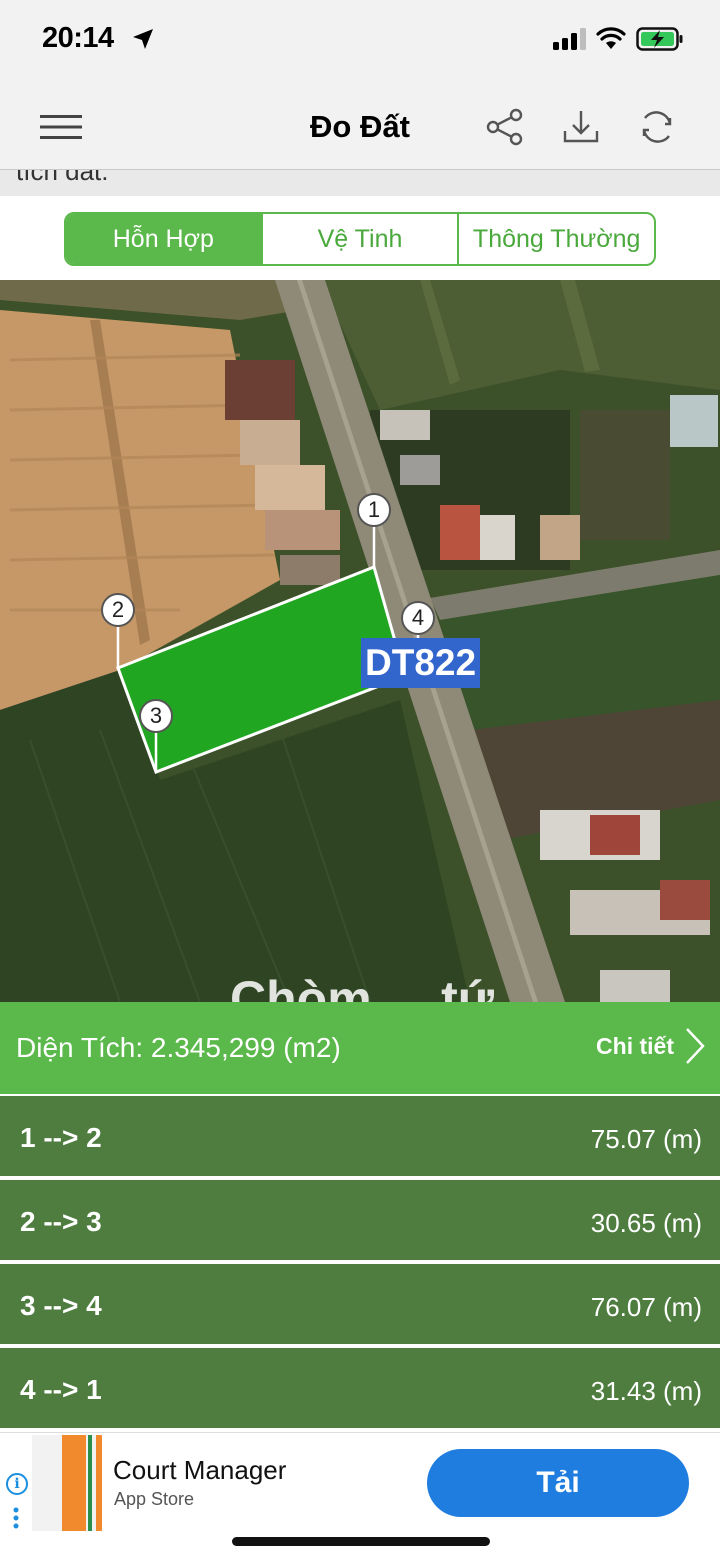 The height and width of the screenshot is (1559, 720). Describe the element at coordinates (374, 510) in the screenshot. I see `vertex-marker-1: 1` at that location.